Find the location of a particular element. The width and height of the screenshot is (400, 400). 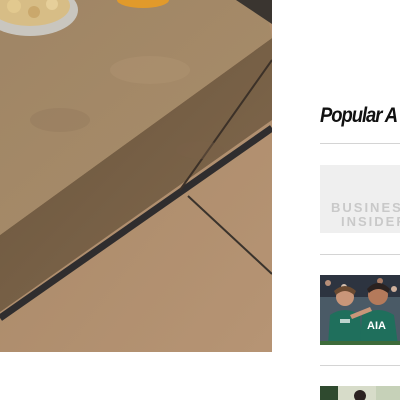

business-insider-logo: BUSINES INSIDER is located at coordinates (365, 215).